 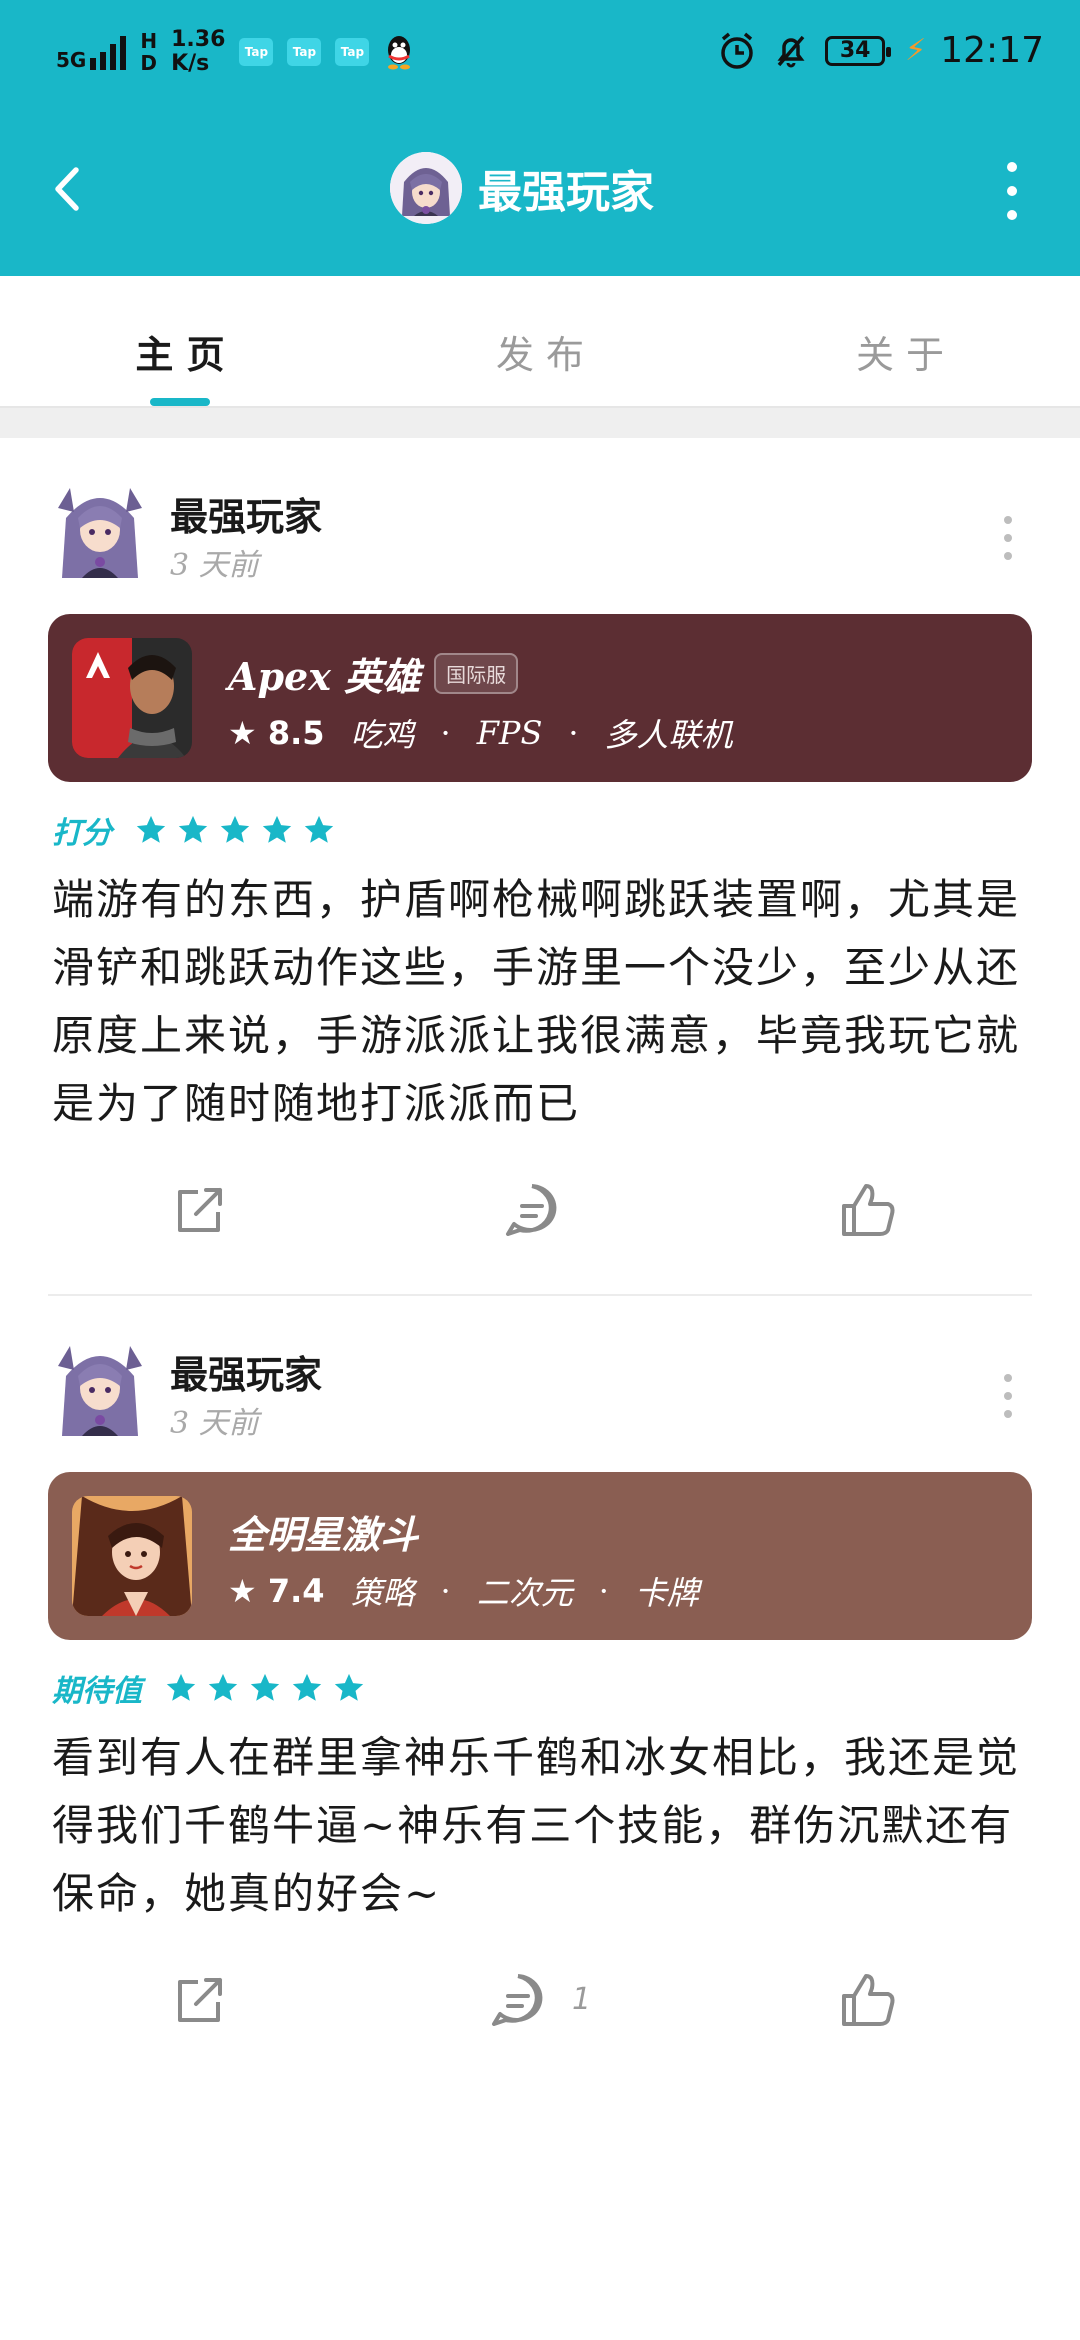 What do you see at coordinates (791, 51) in the screenshot?
I see `mute-bell-icon` at bounding box center [791, 51].